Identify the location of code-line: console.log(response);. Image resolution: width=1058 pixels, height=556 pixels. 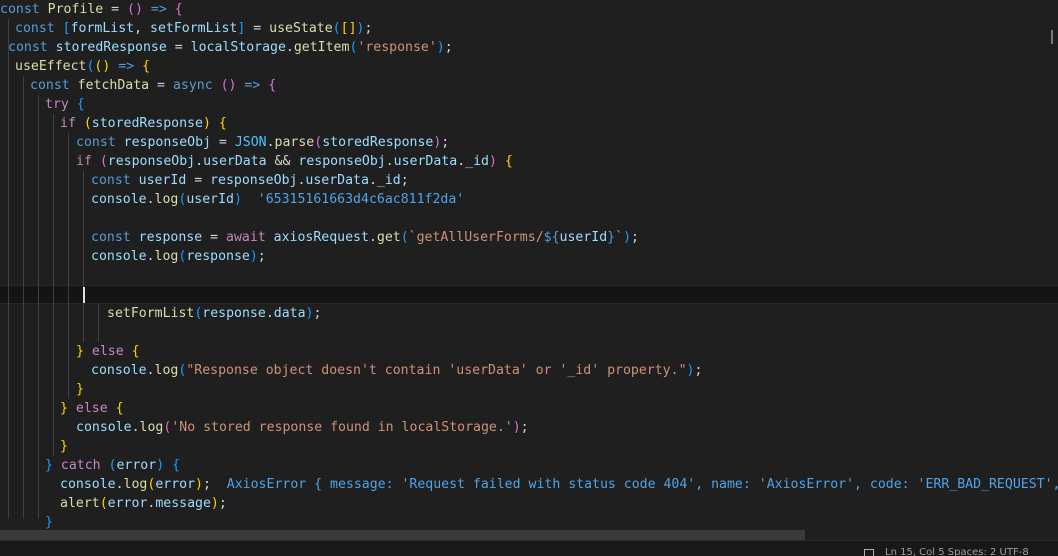
(178, 256).